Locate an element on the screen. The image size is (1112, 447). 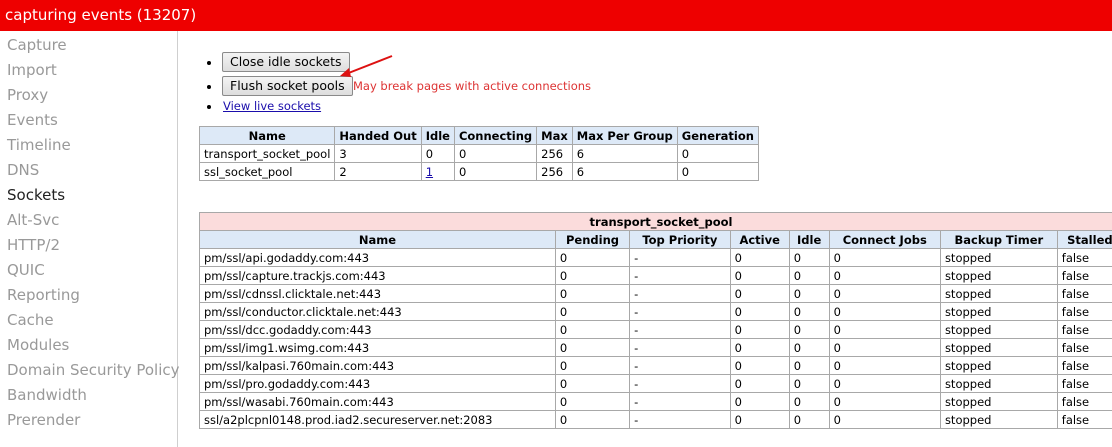
table-cell: pm/ssl/api.godaddy.com:443 is located at coordinates (377, 257).